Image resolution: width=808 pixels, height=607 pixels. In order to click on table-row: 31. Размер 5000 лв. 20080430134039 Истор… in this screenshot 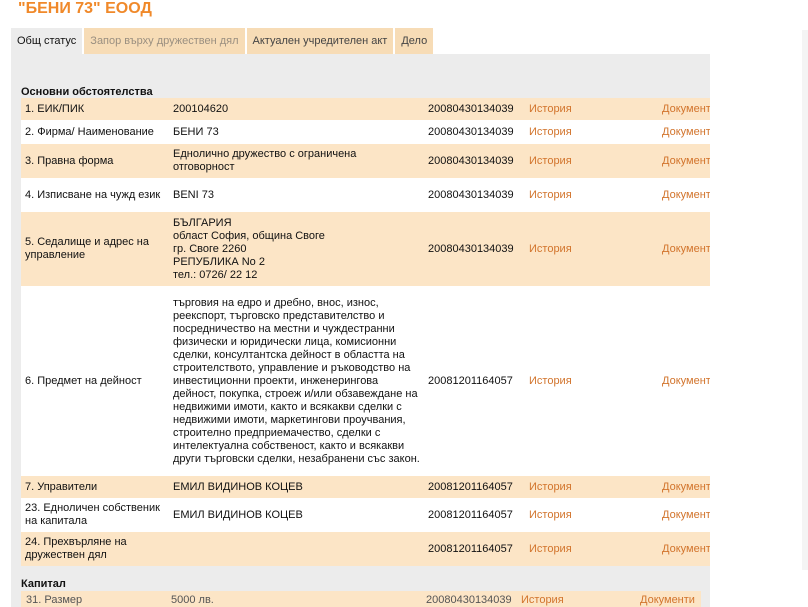, I will do `click(361, 599)`.